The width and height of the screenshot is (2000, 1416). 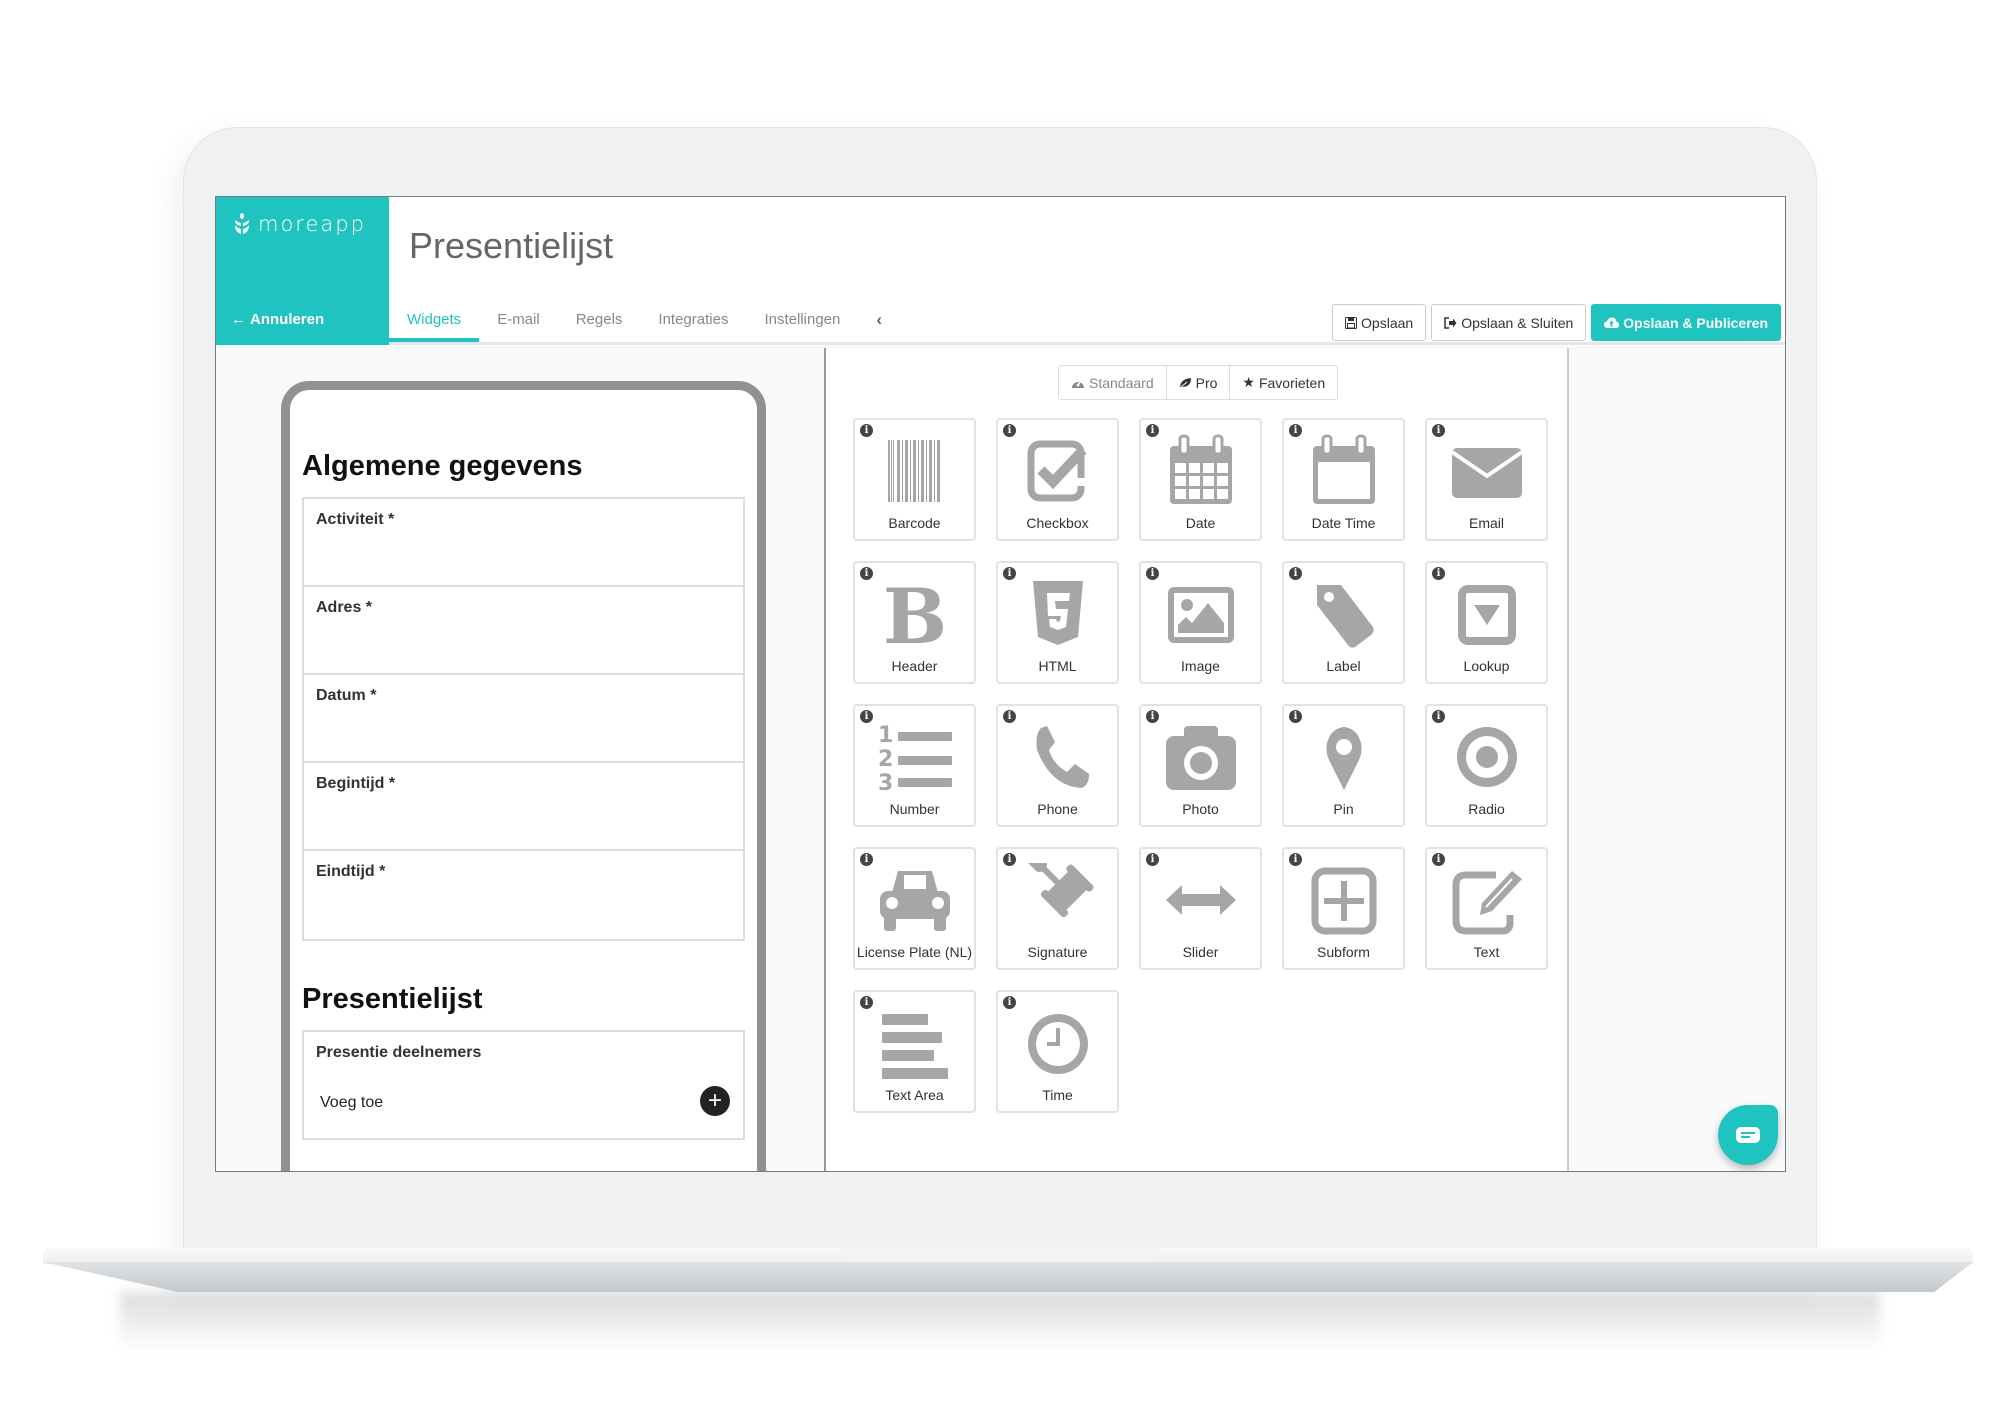 I want to click on html-icon, so click(x=1058, y=614).